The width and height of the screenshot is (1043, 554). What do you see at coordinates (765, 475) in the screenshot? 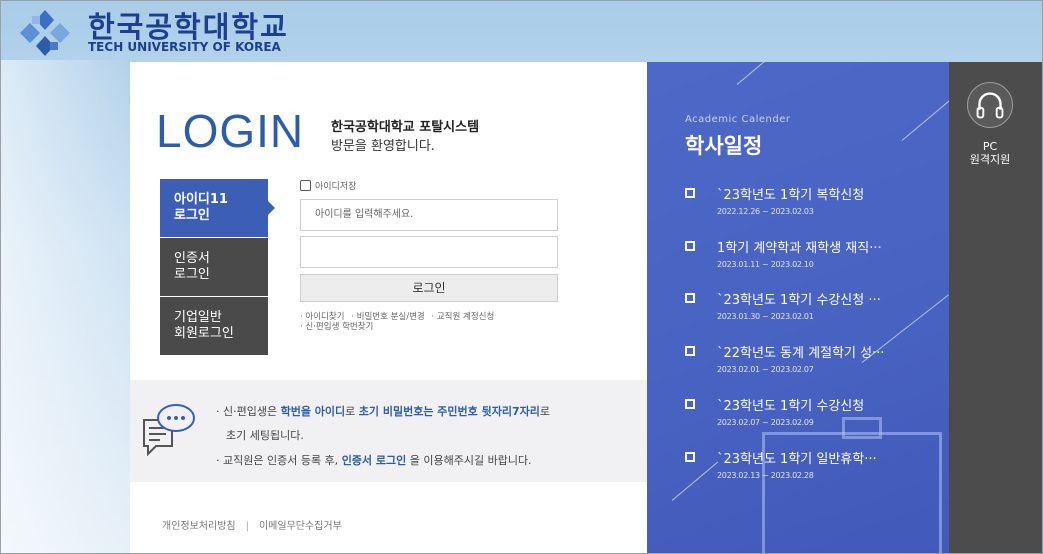
I see `calendar-item-date: 2023.02.13 ~ 2023.02.28` at bounding box center [765, 475].